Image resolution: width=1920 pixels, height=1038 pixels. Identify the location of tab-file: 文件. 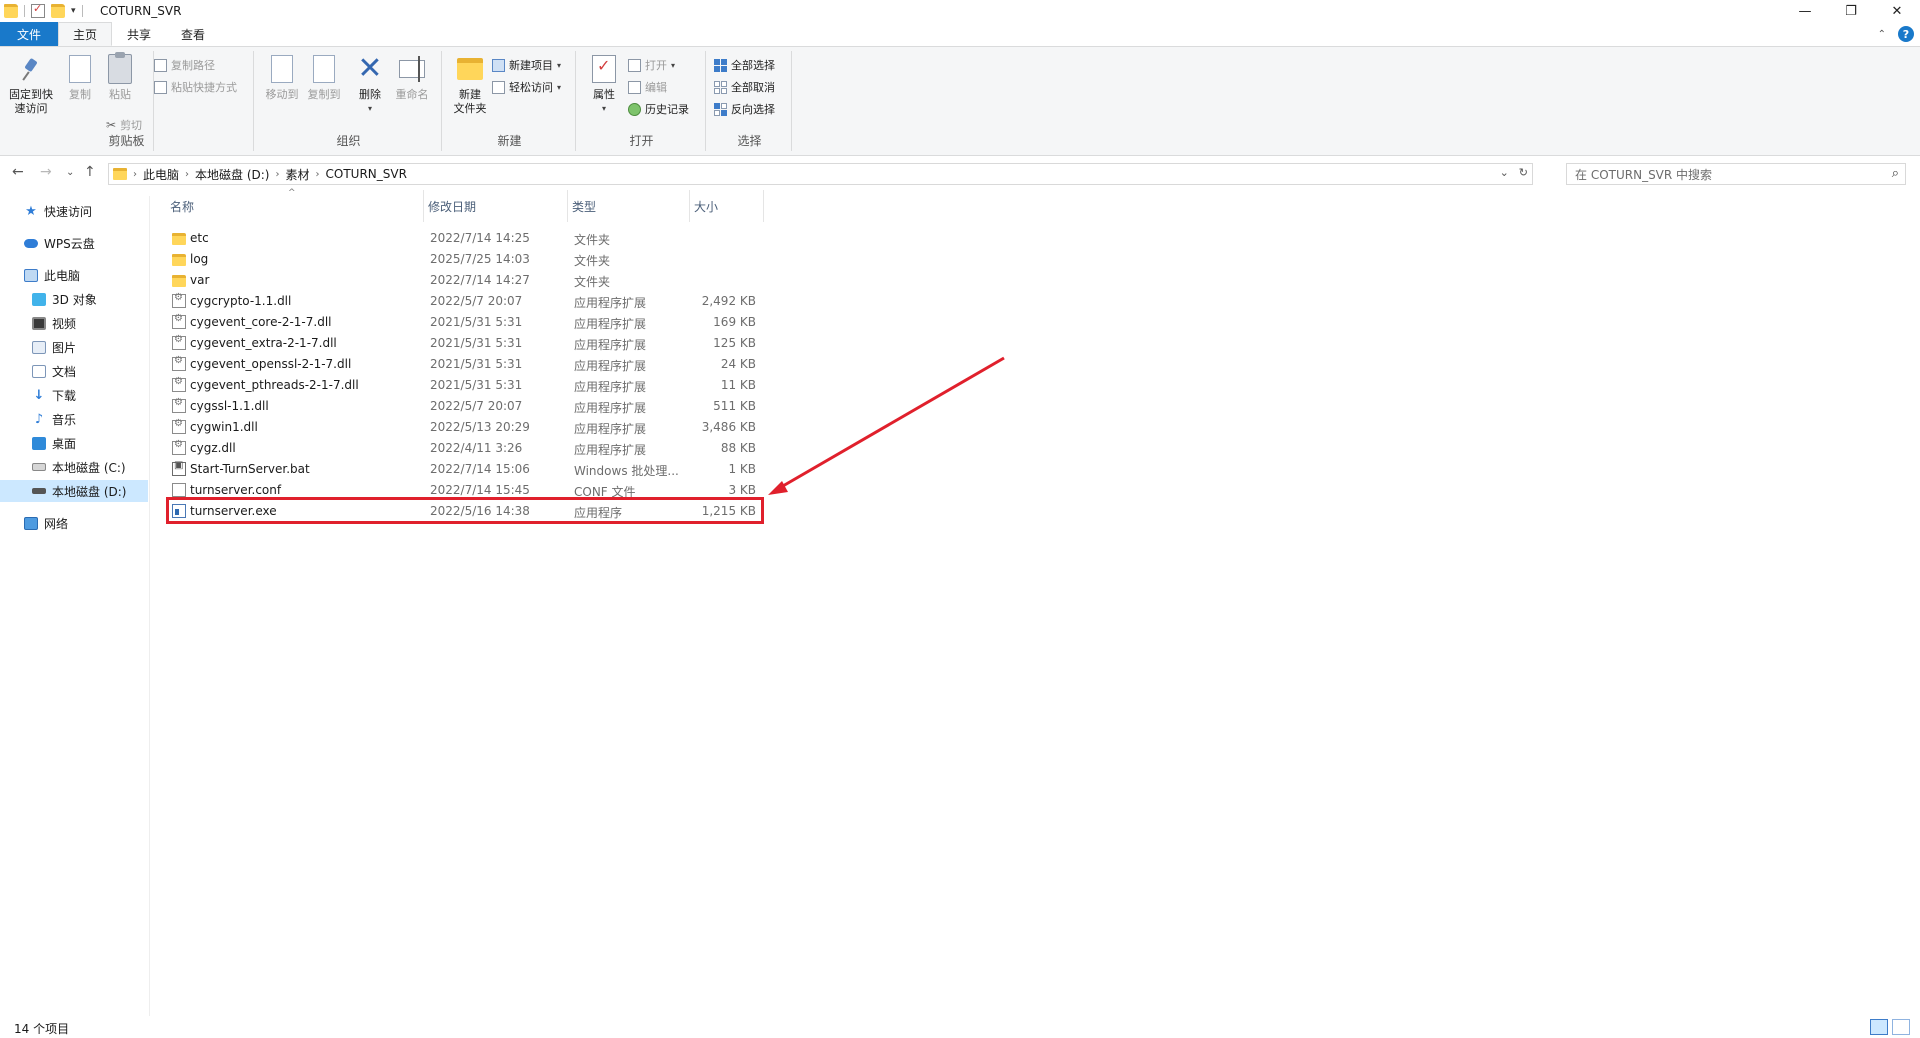
(29, 34).